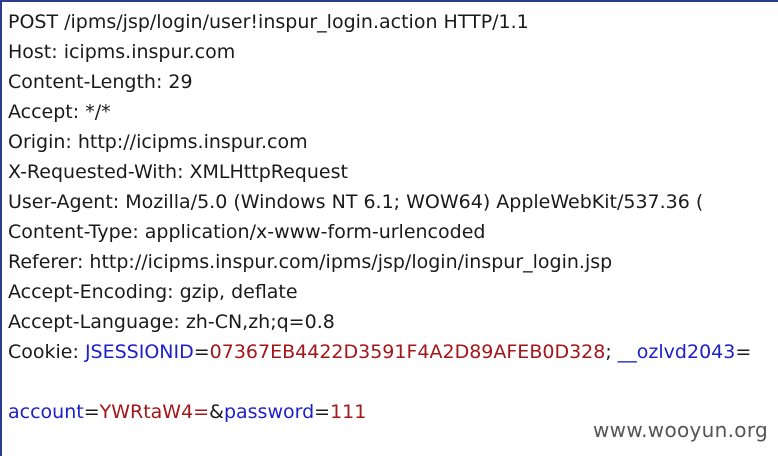 Image resolution: width=778 pixels, height=456 pixels. Describe the element at coordinates (100, 82) in the screenshot. I see `header-content-length: Content-Length: 29` at that location.